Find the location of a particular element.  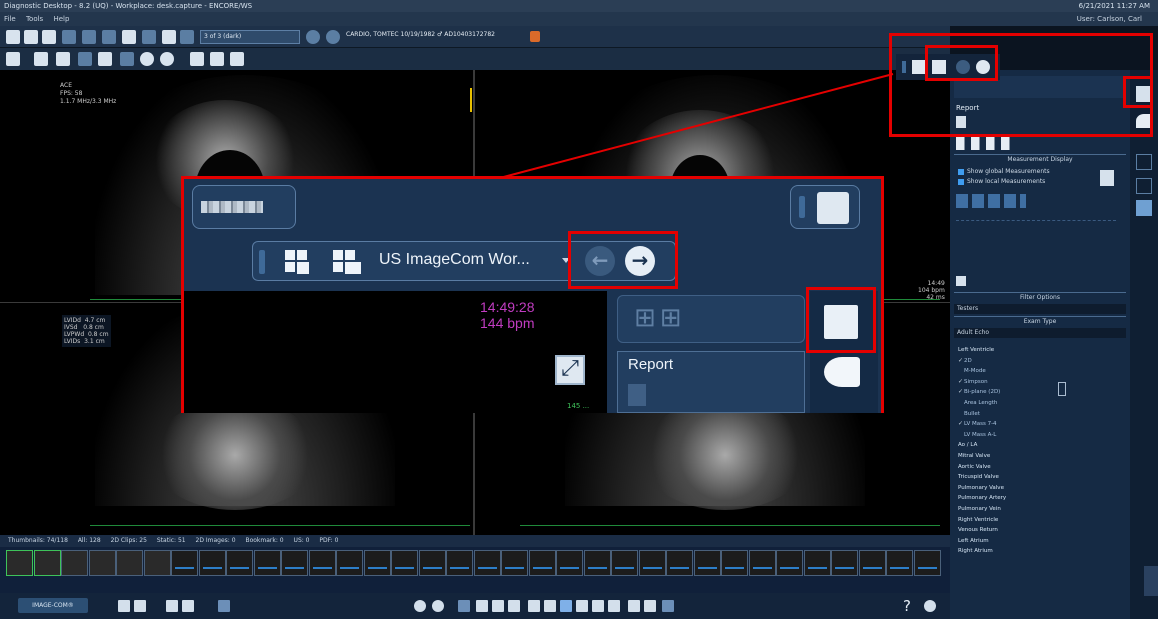

expand-icon: ⤢ is located at coordinates (570, 370).